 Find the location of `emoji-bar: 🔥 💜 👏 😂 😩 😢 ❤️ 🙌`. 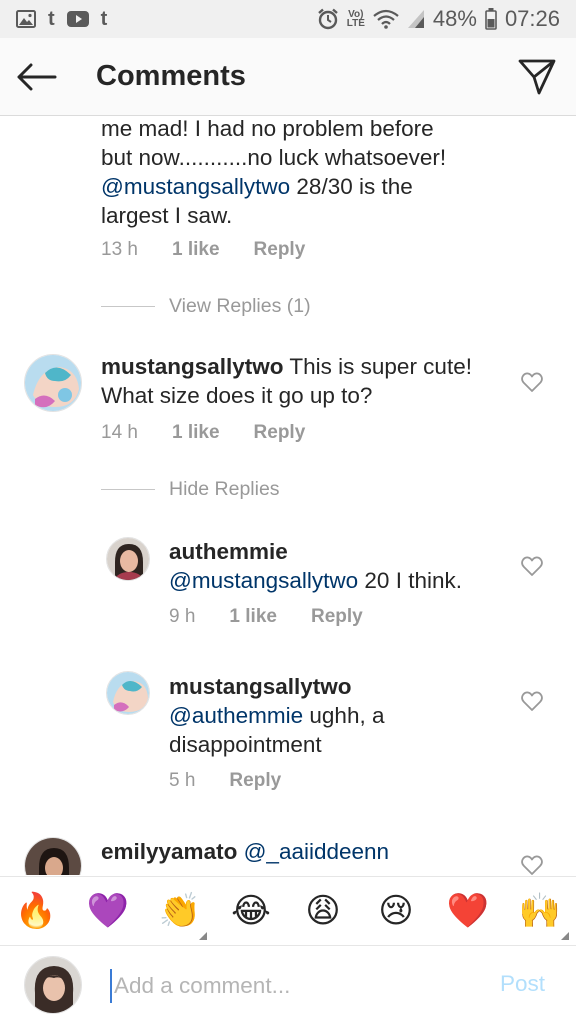

emoji-bar: 🔥 💜 👏 😂 😩 😢 ❤️ 🙌 is located at coordinates (288, 911).